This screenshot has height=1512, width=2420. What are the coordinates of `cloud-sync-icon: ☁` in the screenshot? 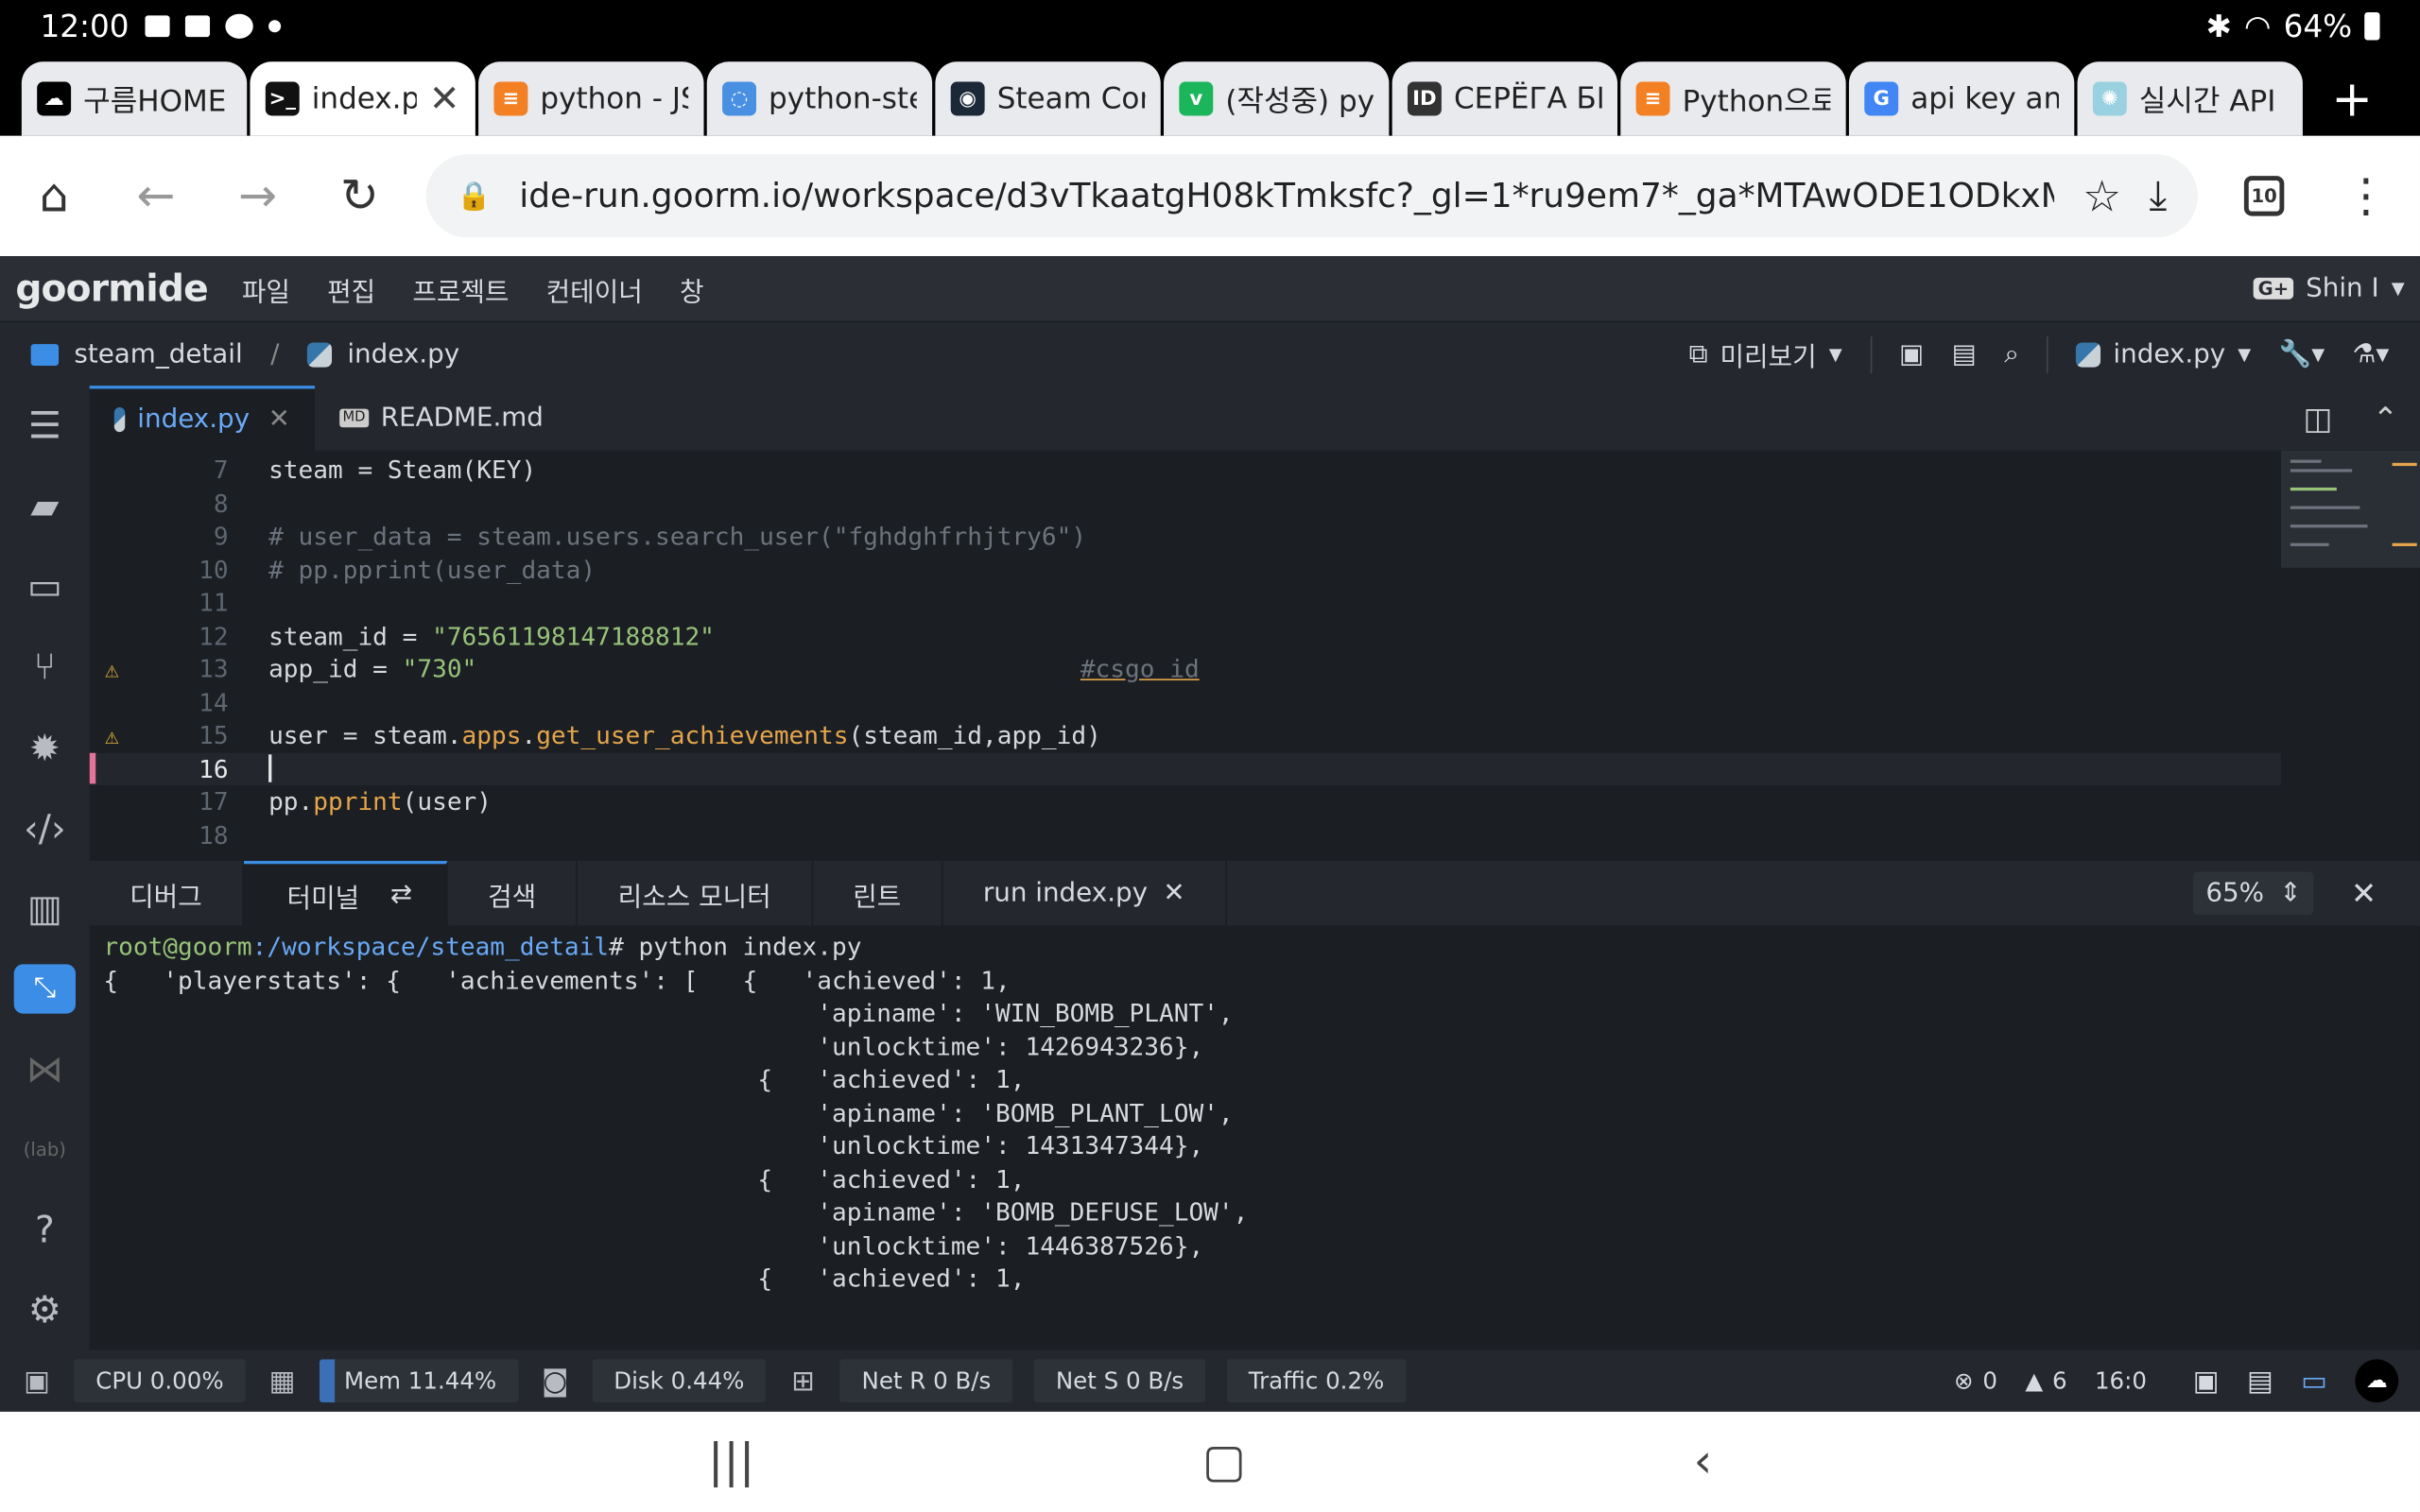 It's located at (2377, 1381).